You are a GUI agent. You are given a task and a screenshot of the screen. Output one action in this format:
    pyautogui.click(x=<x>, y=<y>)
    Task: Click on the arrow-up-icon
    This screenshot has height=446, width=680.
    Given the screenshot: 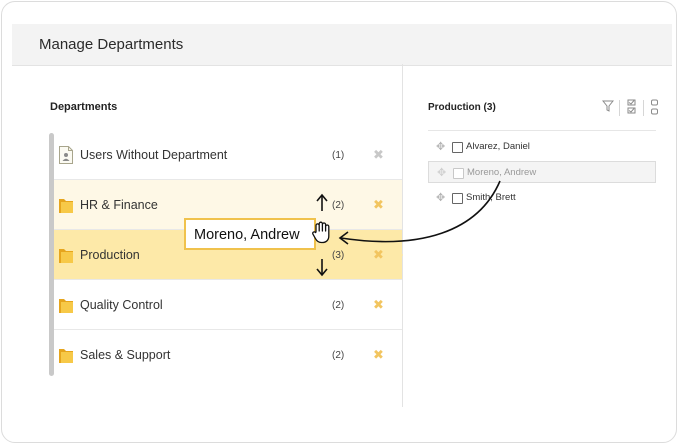 What is the action you would take?
    pyautogui.click(x=322, y=202)
    